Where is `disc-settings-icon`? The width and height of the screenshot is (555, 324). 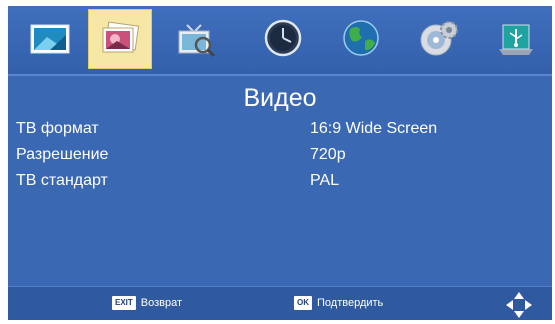 disc-settings-icon is located at coordinates (439, 38).